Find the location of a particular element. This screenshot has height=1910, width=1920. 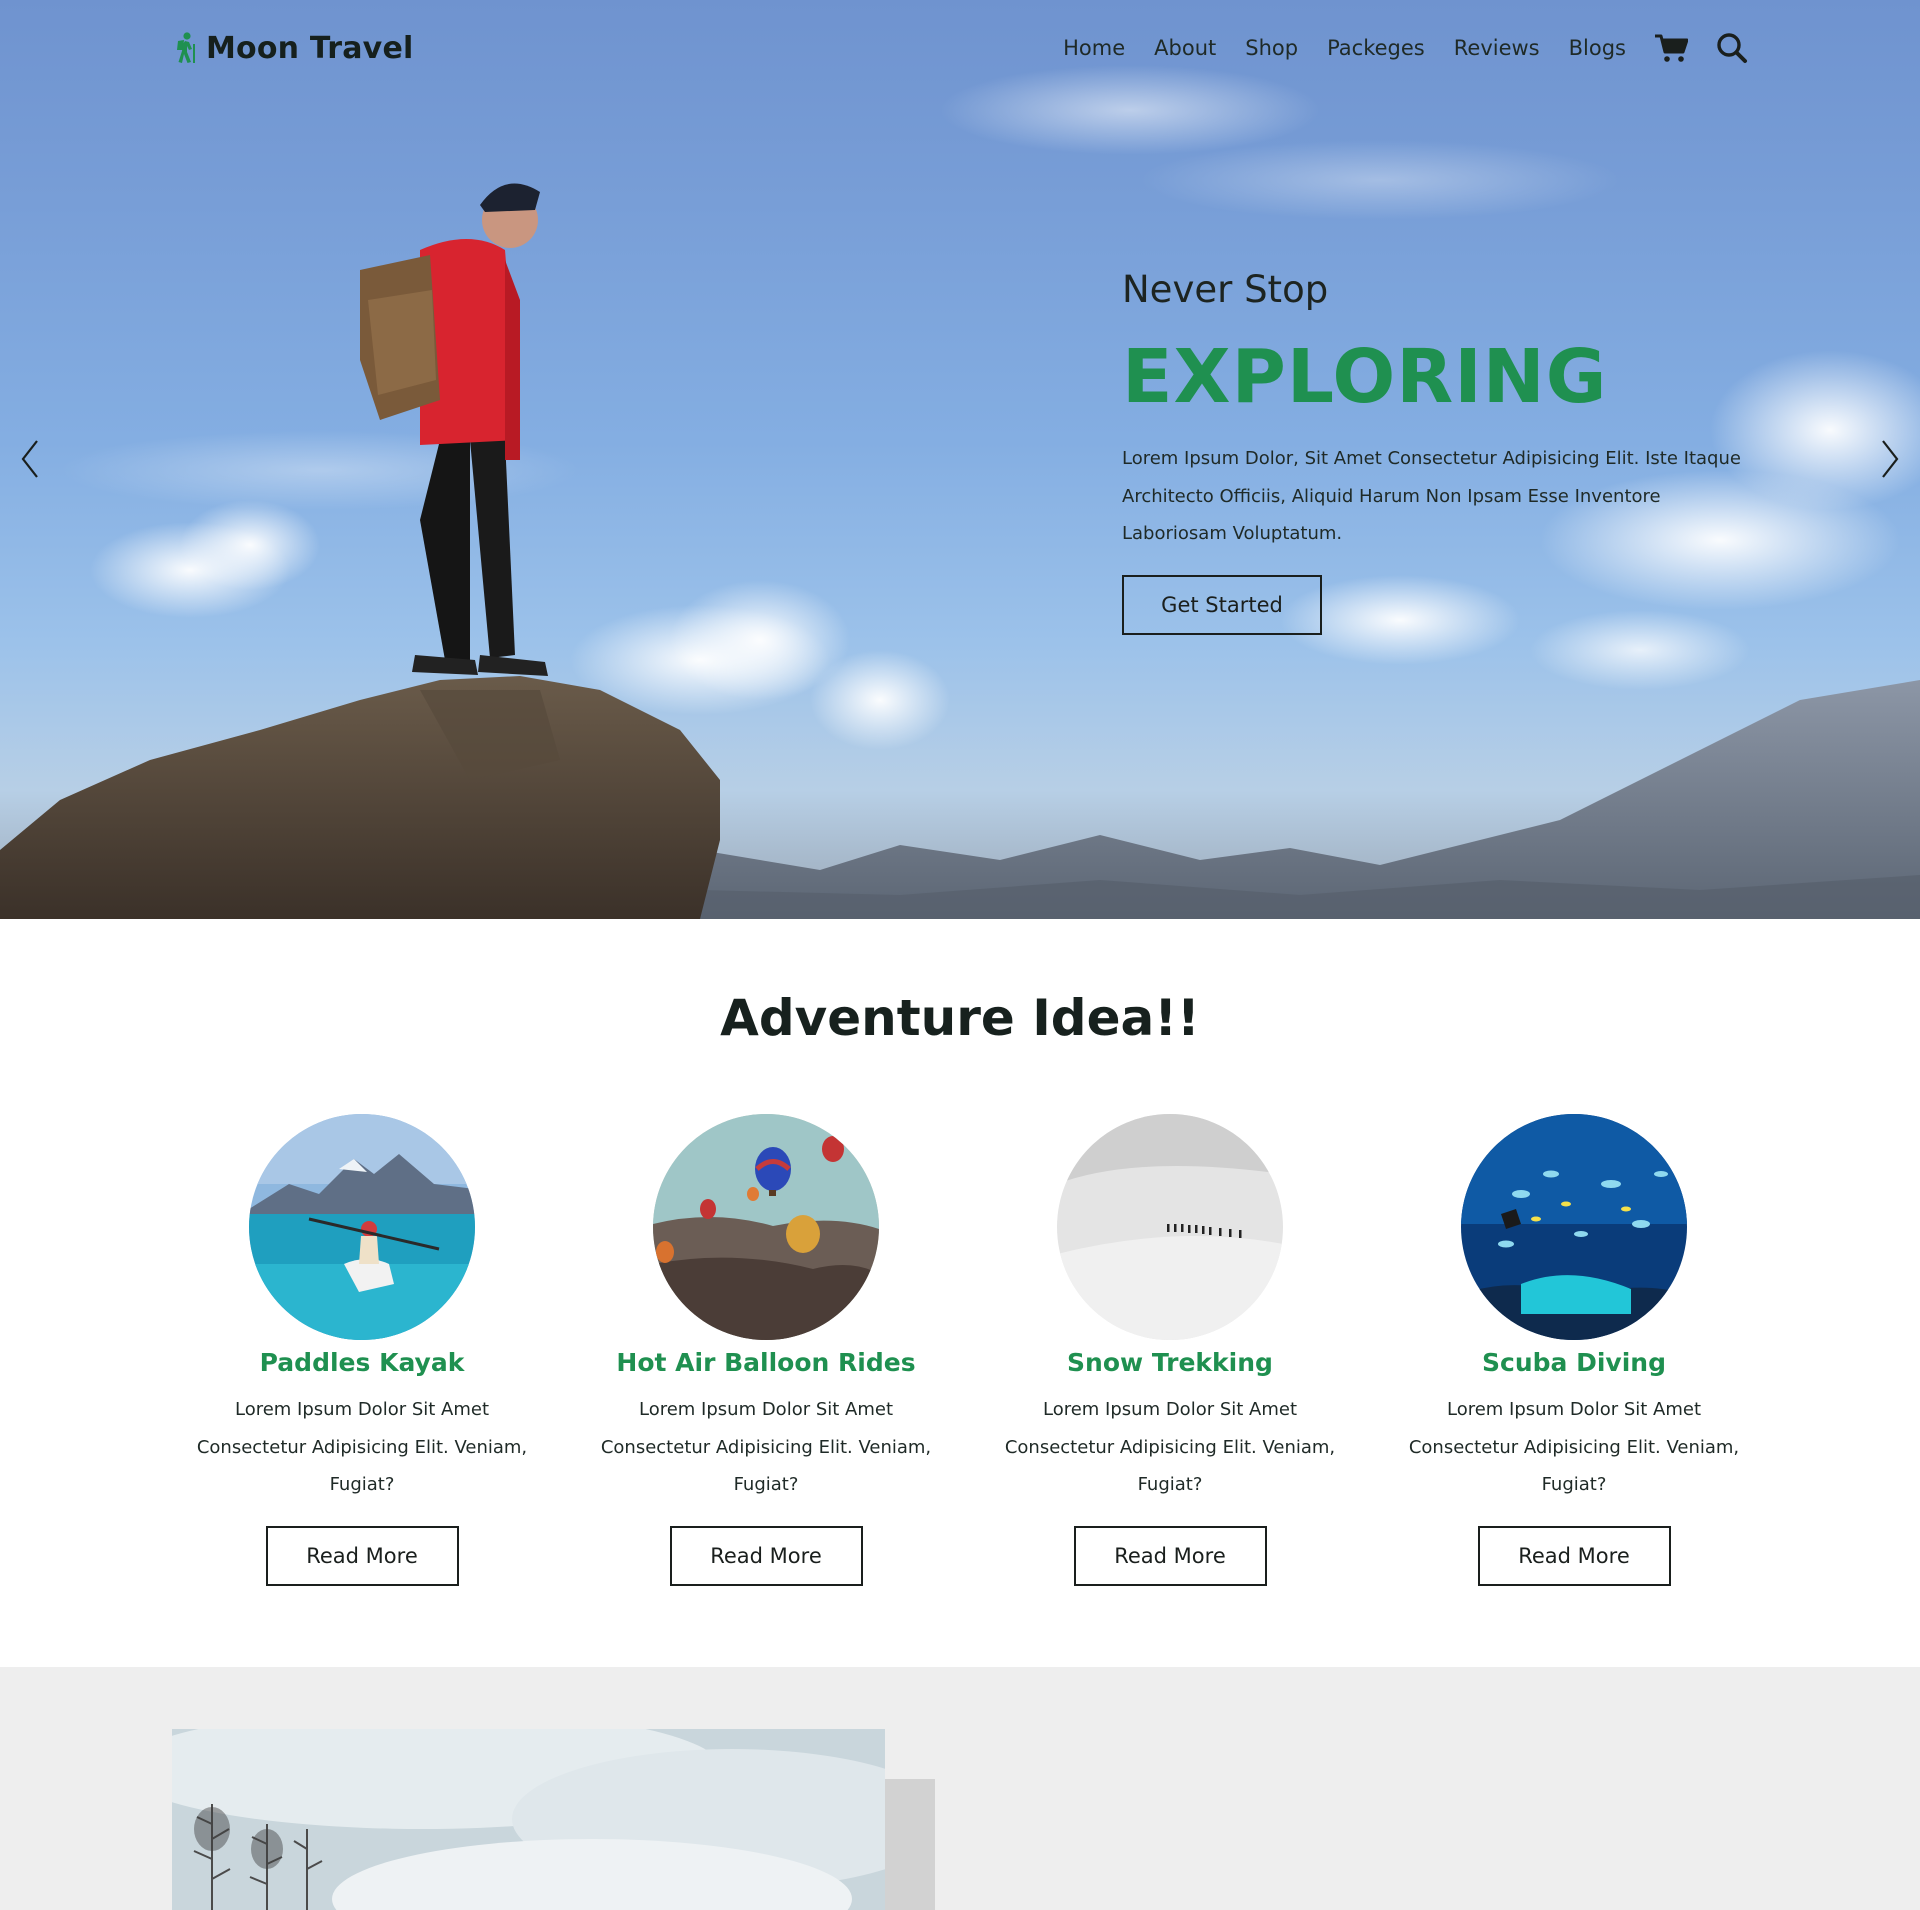

search-button is located at coordinates (1732, 48).